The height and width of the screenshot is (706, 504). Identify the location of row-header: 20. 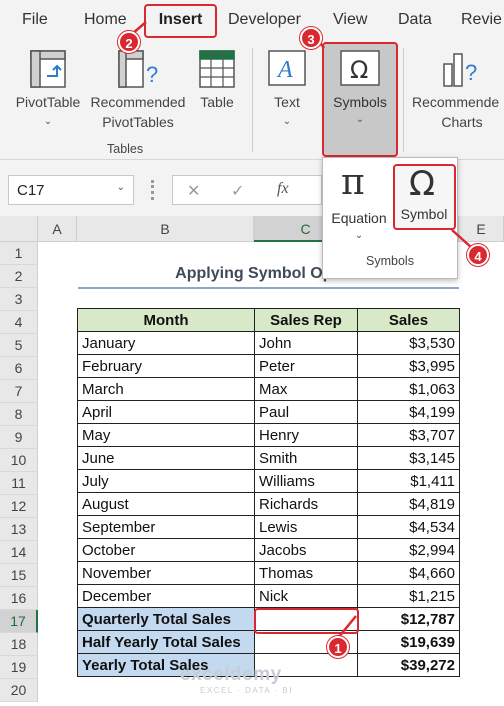
(19, 690).